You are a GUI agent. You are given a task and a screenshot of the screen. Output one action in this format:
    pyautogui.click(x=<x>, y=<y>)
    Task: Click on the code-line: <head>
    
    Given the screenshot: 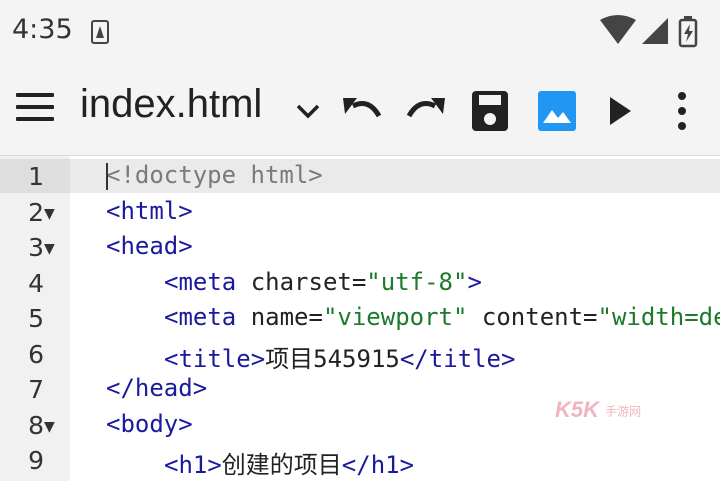 What is the action you would take?
    pyautogui.click(x=149, y=246)
    